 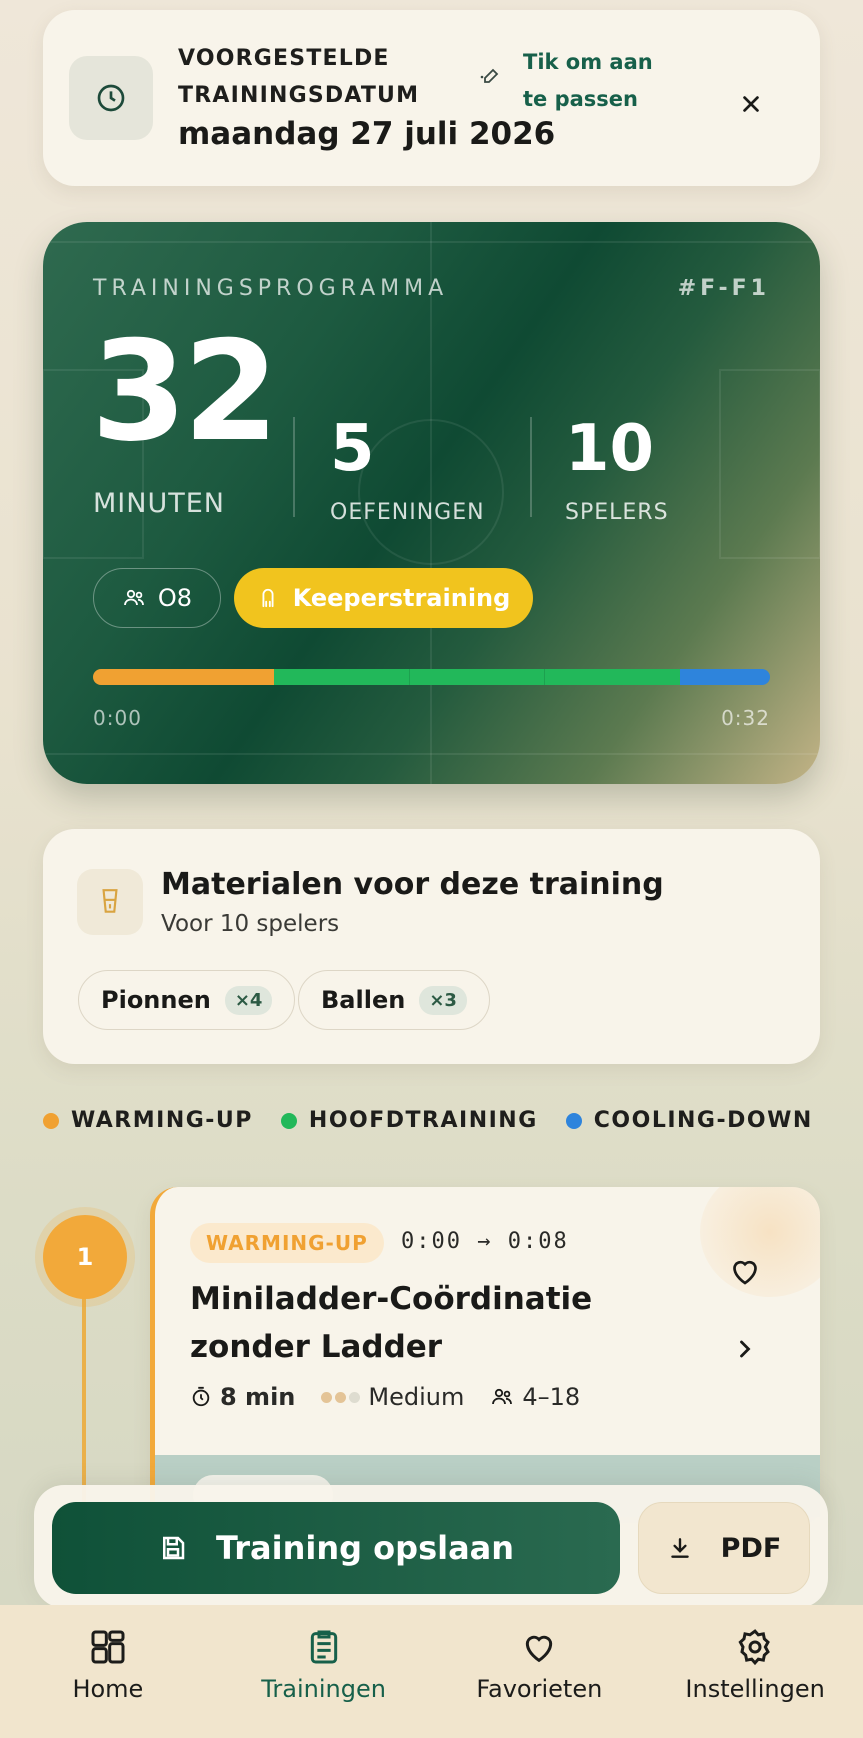 I want to click on close-icon, so click(x=751, y=104).